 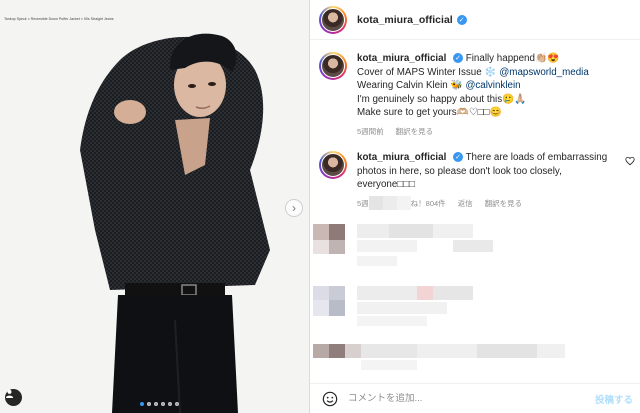 I want to click on tagged-users-button, so click(x=13, y=397).